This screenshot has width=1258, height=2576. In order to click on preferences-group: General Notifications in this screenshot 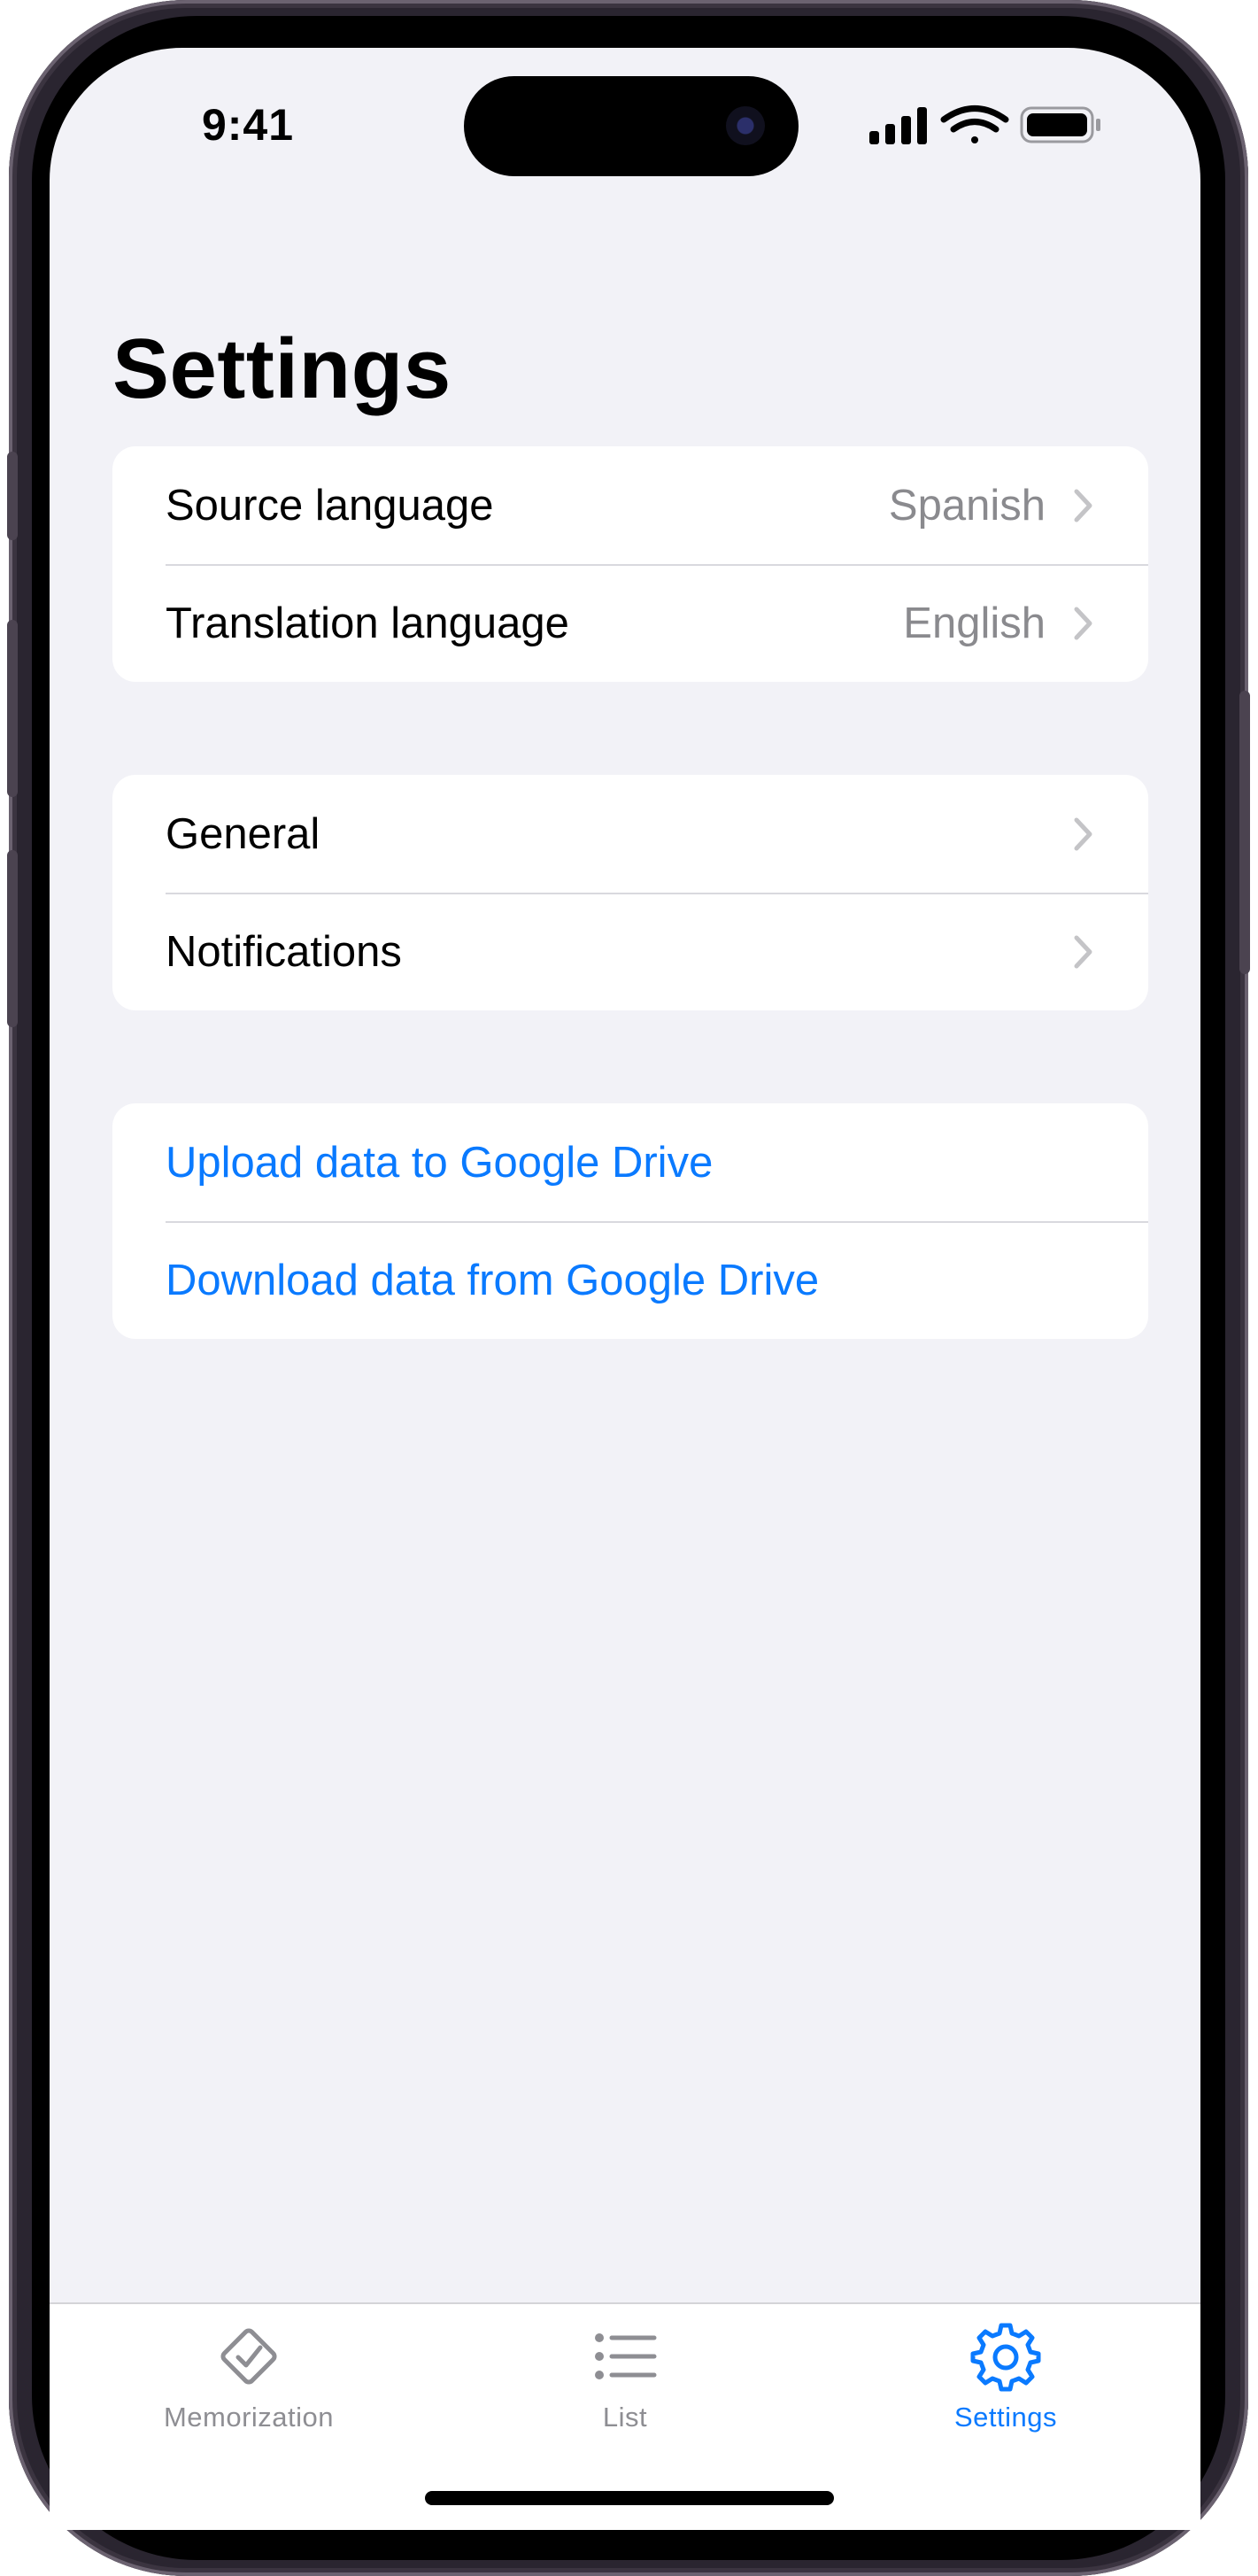, I will do `click(630, 892)`.